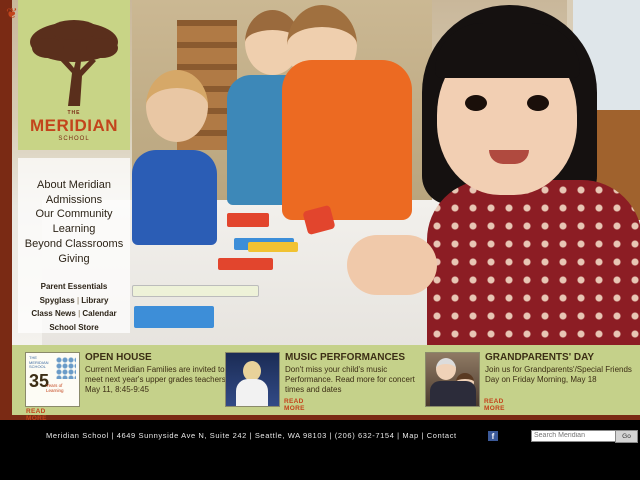  What do you see at coordinates (74, 214) in the screenshot?
I see `nav-our-community: Our Community` at bounding box center [74, 214].